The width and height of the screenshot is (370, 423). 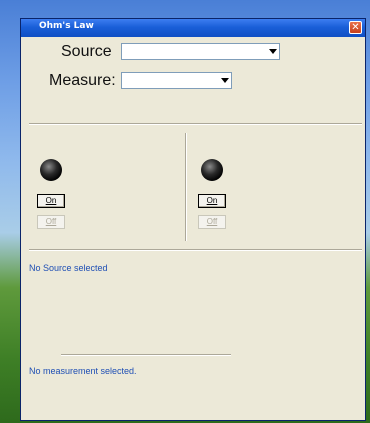 What do you see at coordinates (200, 51) in the screenshot?
I see `source-dropdown` at bounding box center [200, 51].